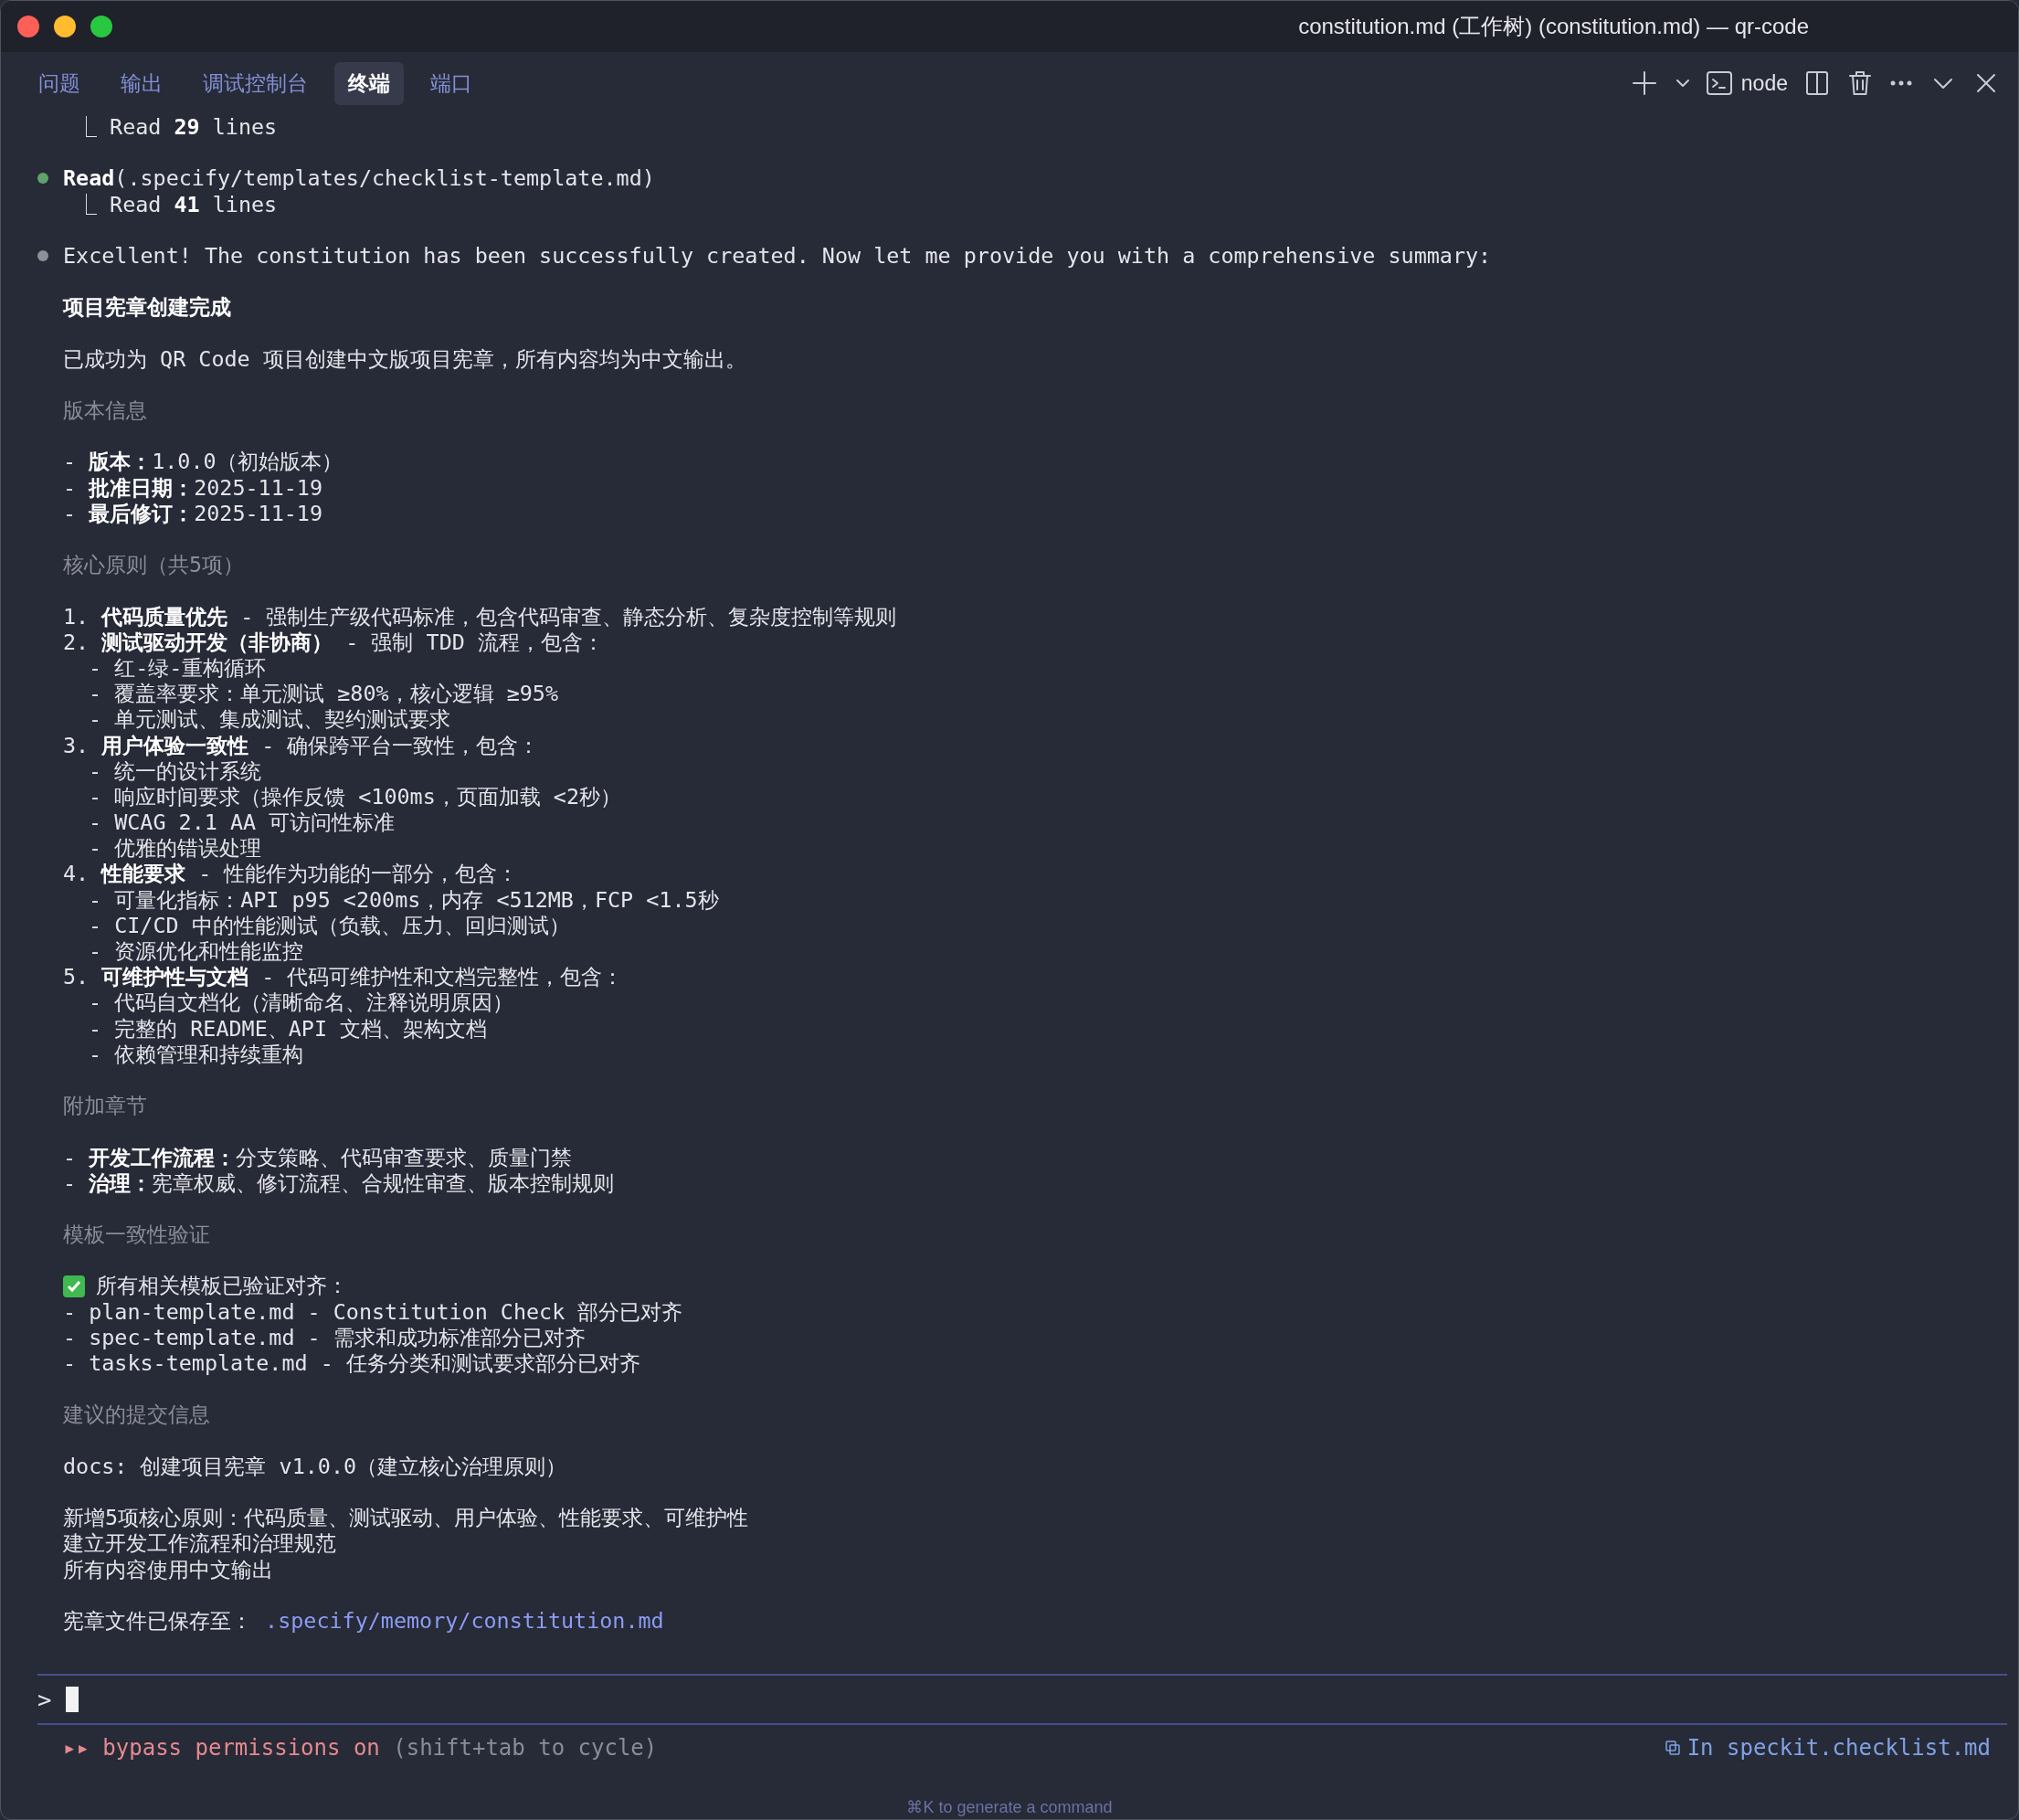 Image resolution: width=2019 pixels, height=1820 pixels. I want to click on output-line: - 可量化指标：API p95 <200ms，内存 <512MB，FCP <1.5秒, so click(404, 900).